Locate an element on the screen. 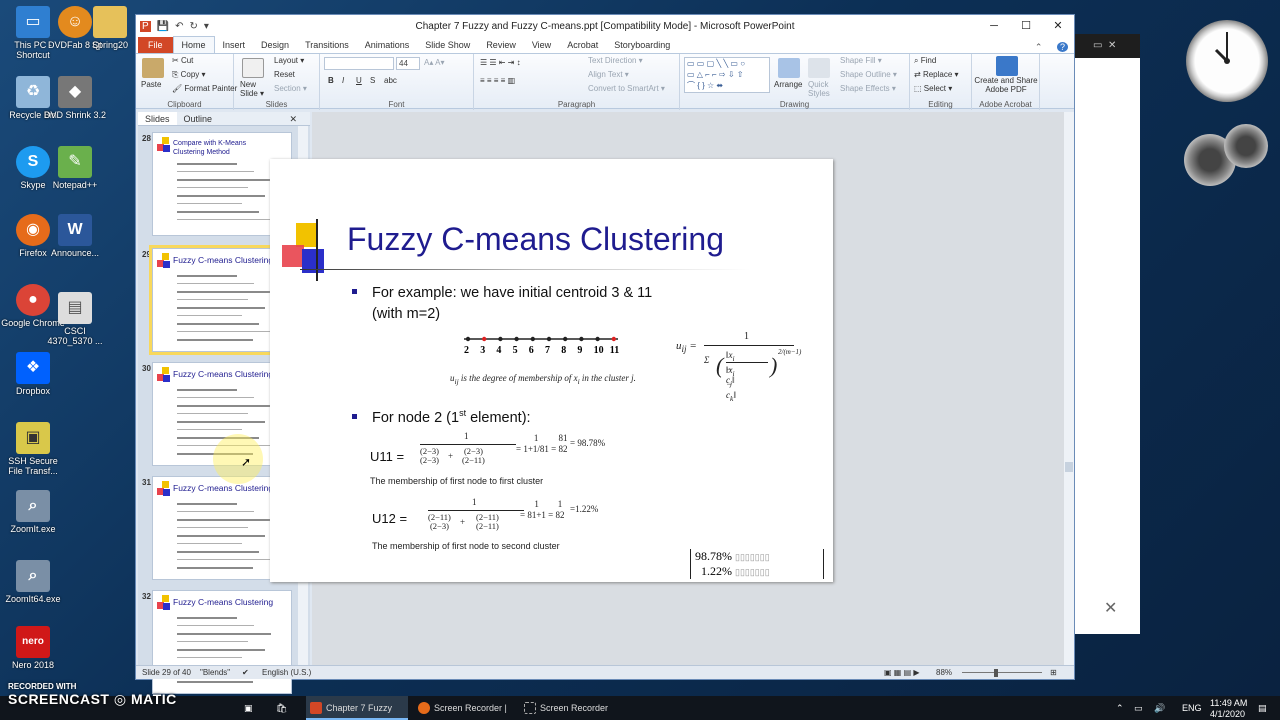  spellcheck-icon: ✔ is located at coordinates (245, 672).